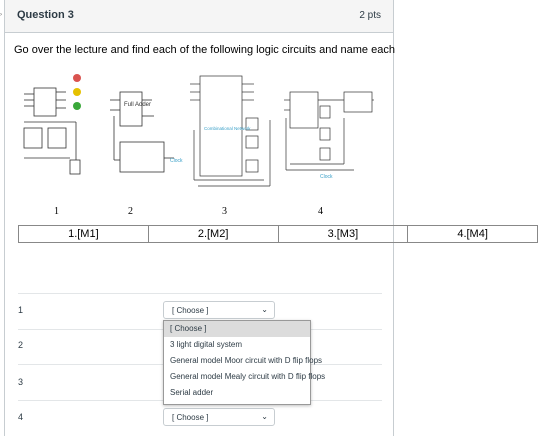  I want to click on question-header: Question 3 2 pts, so click(199, 16).